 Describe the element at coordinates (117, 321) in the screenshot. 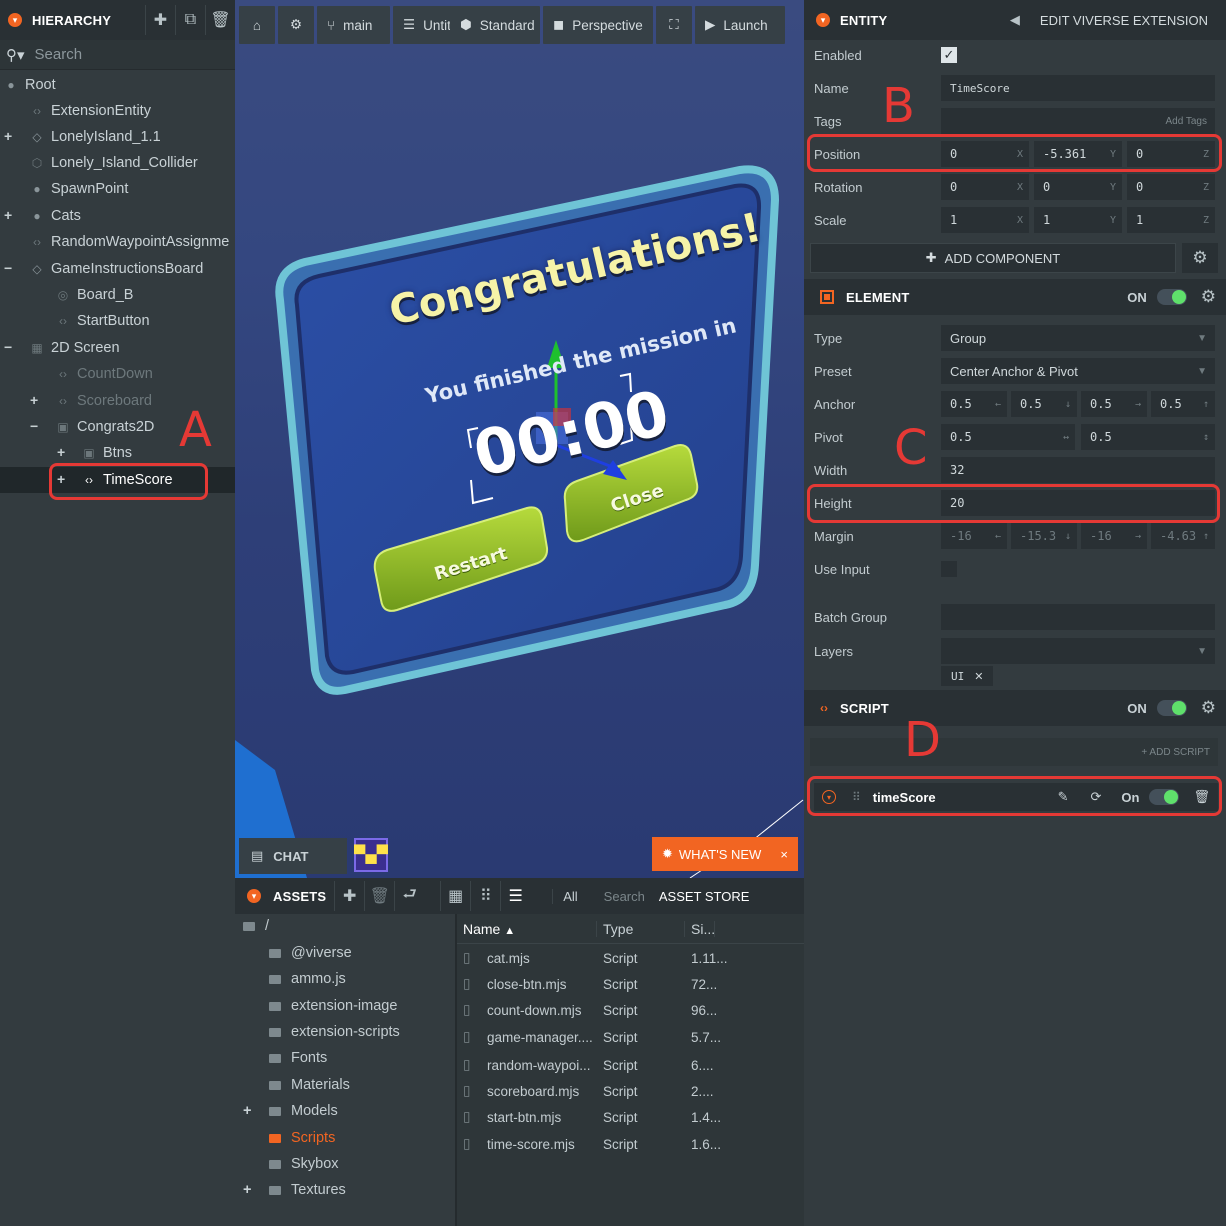

I see `tree-item-startbutton: ‹› StartButton` at that location.